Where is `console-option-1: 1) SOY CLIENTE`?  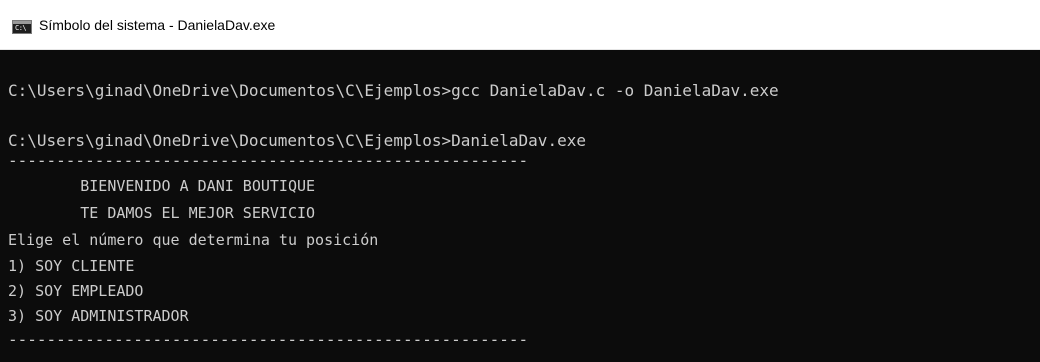
console-option-1: 1) SOY CLIENTE is located at coordinates (71, 266).